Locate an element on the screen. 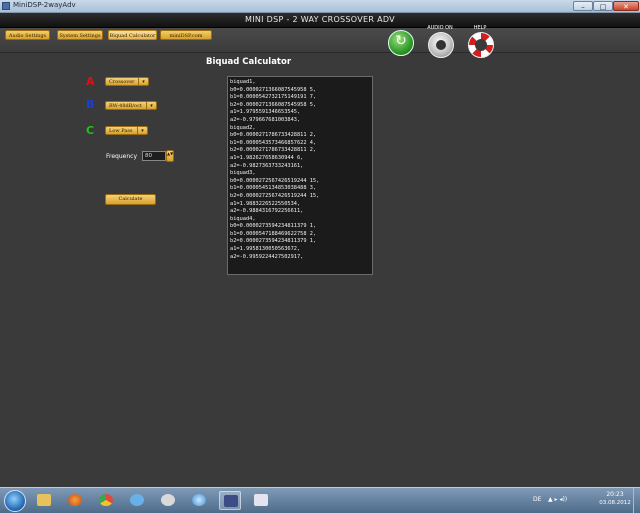 The image size is (640, 513). app-title: MINI DSP - 2 WAY CROSSOVER ADV is located at coordinates (320, 19).